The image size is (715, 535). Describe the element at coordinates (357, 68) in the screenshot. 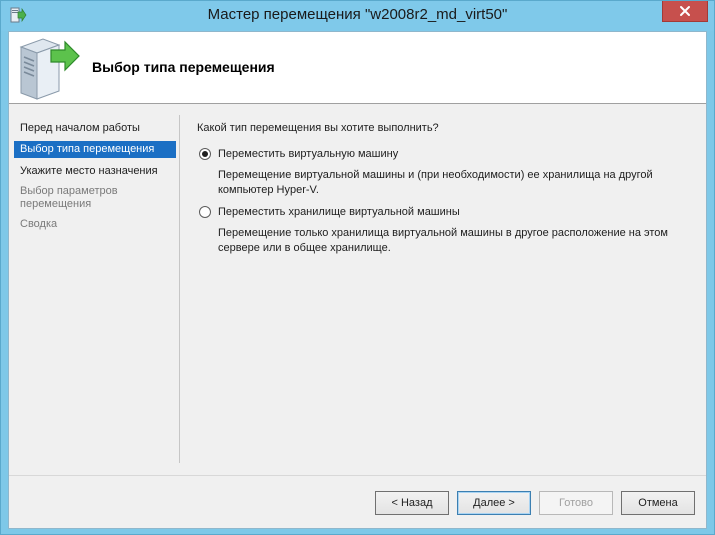

I see `wizard-header: Выбор типа перемещения` at that location.